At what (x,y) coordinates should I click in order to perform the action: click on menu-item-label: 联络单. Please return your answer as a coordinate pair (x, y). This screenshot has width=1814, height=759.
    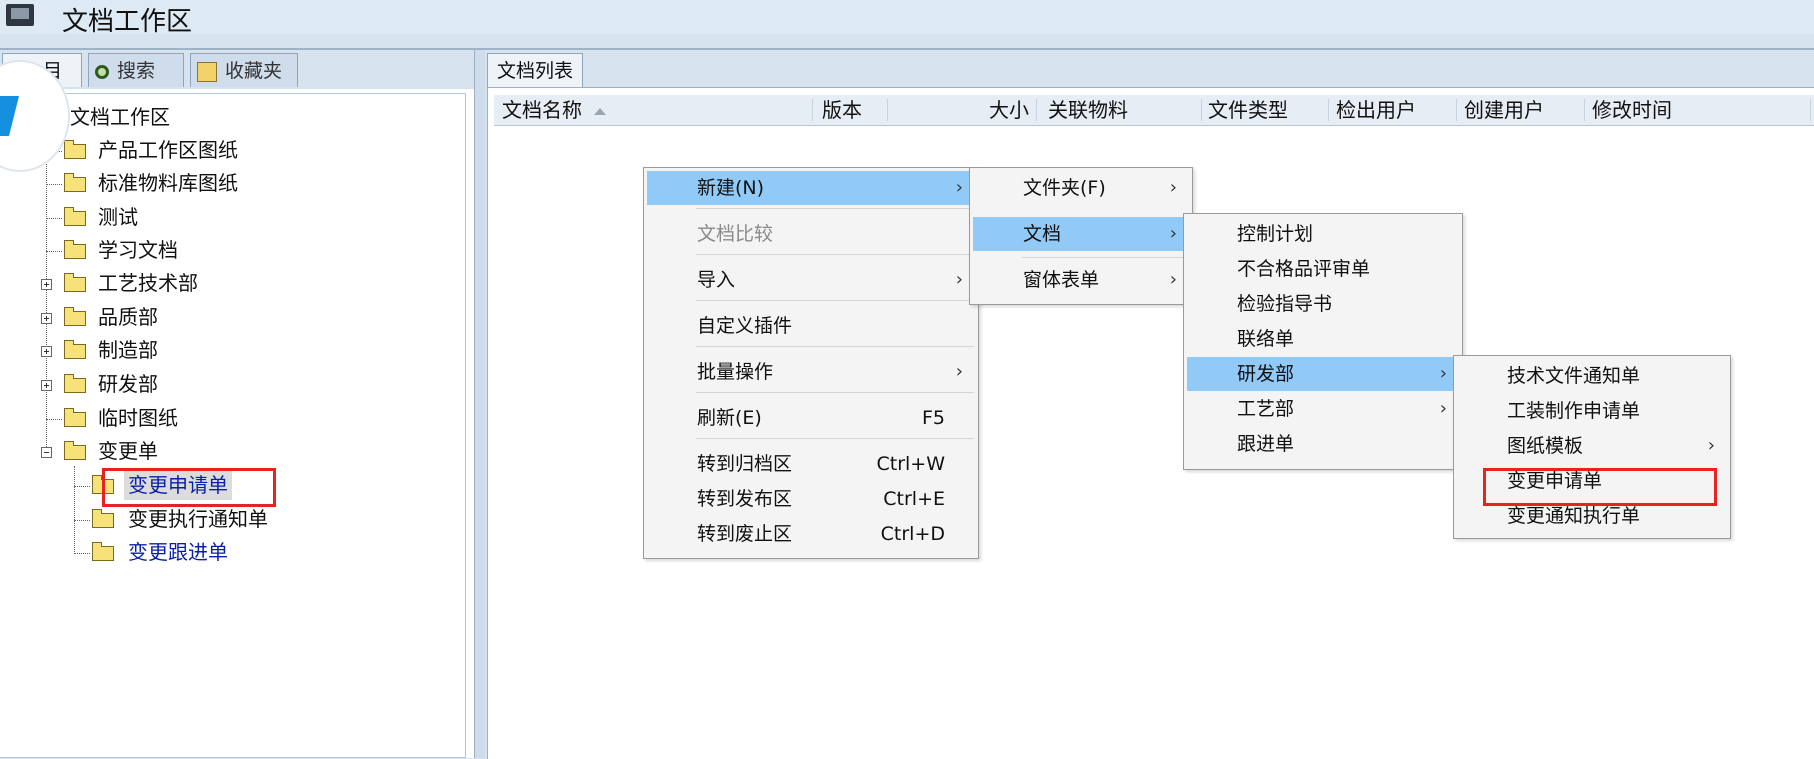
    Looking at the image, I should click on (1266, 339).